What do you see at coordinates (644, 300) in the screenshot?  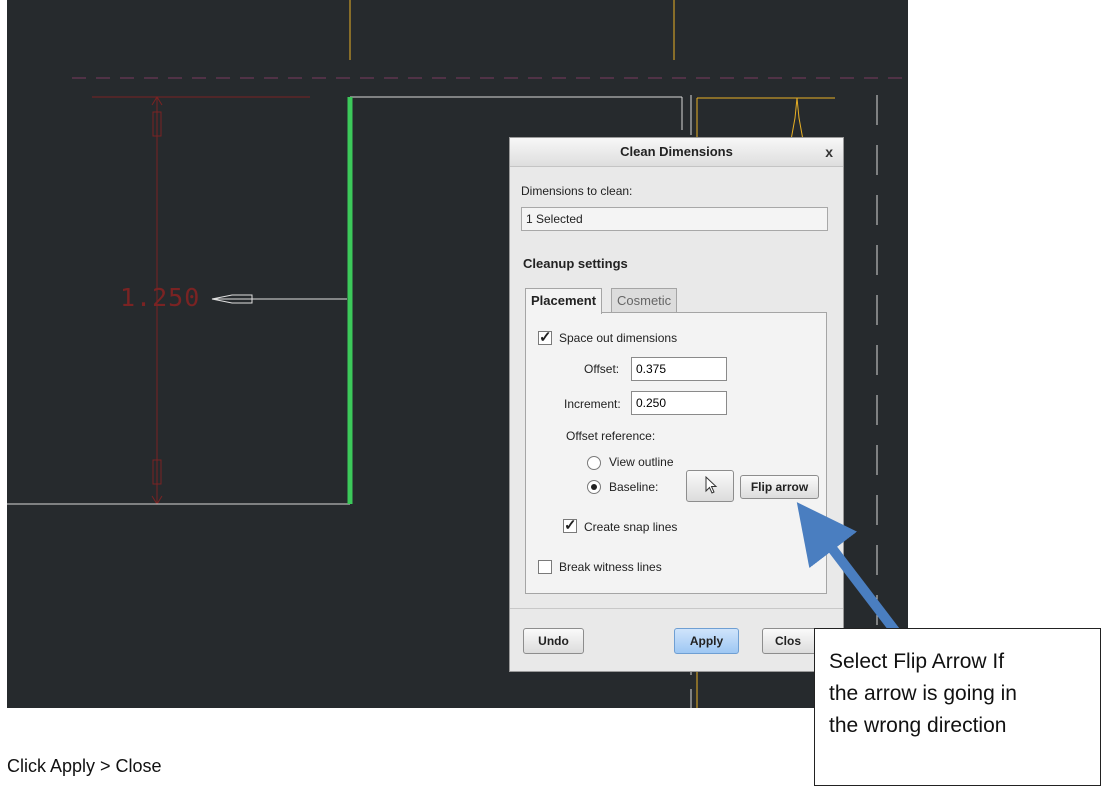 I see `tab-cosmetic: Cosmetic` at bounding box center [644, 300].